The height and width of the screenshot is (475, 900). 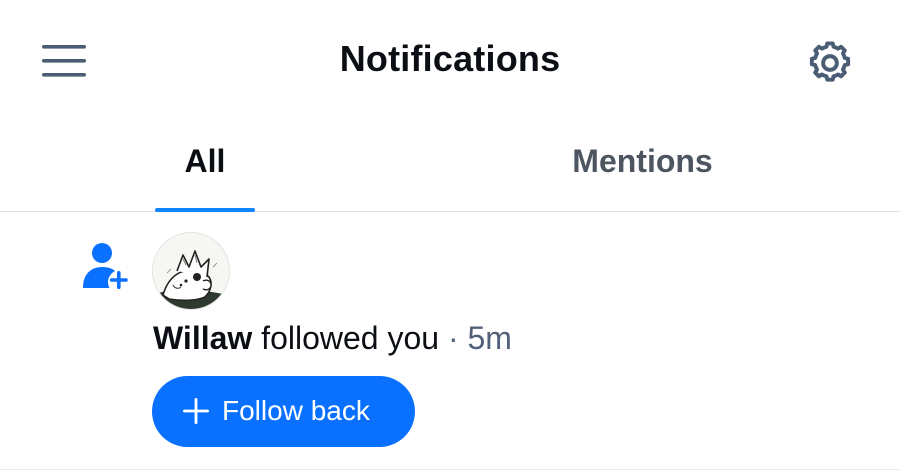 What do you see at coordinates (350, 338) in the screenshot?
I see `notification-action: followed you` at bounding box center [350, 338].